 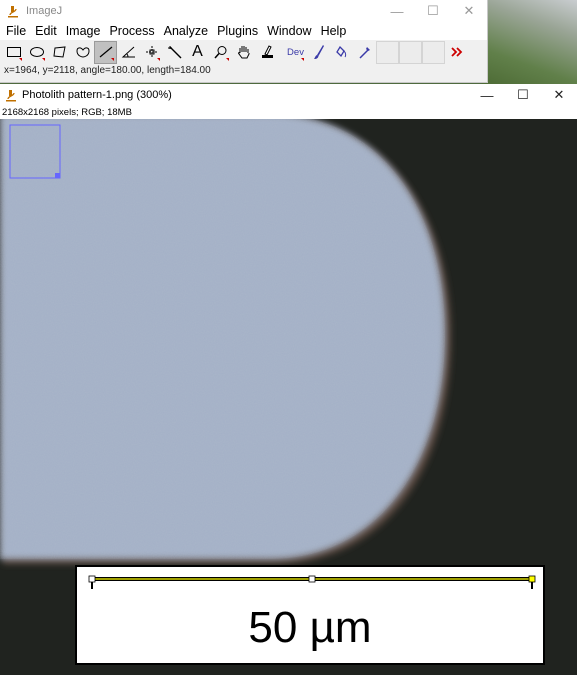 What do you see at coordinates (197, 52) in the screenshot?
I see `text-tool-icon: A` at bounding box center [197, 52].